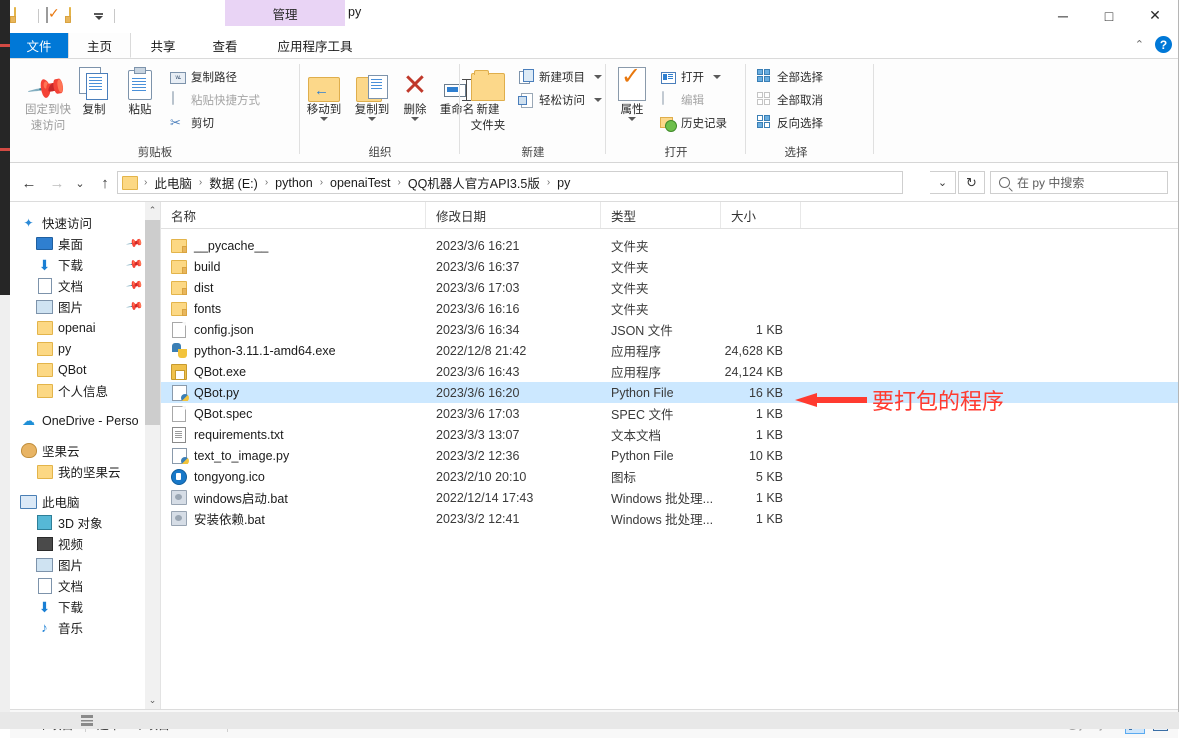 The width and height of the screenshot is (1179, 738). What do you see at coordinates (225, 45) in the screenshot?
I see `tab-view: 查看` at bounding box center [225, 45].